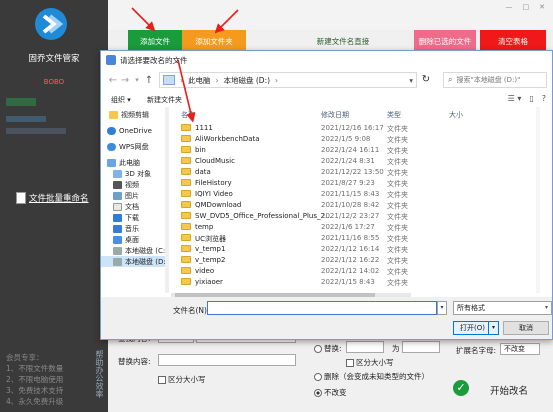 Image resolution: width=553 pixels, height=412 pixels. I want to click on search-box: ⌕ 搜索"本地磁盘 (D:)", so click(495, 80).